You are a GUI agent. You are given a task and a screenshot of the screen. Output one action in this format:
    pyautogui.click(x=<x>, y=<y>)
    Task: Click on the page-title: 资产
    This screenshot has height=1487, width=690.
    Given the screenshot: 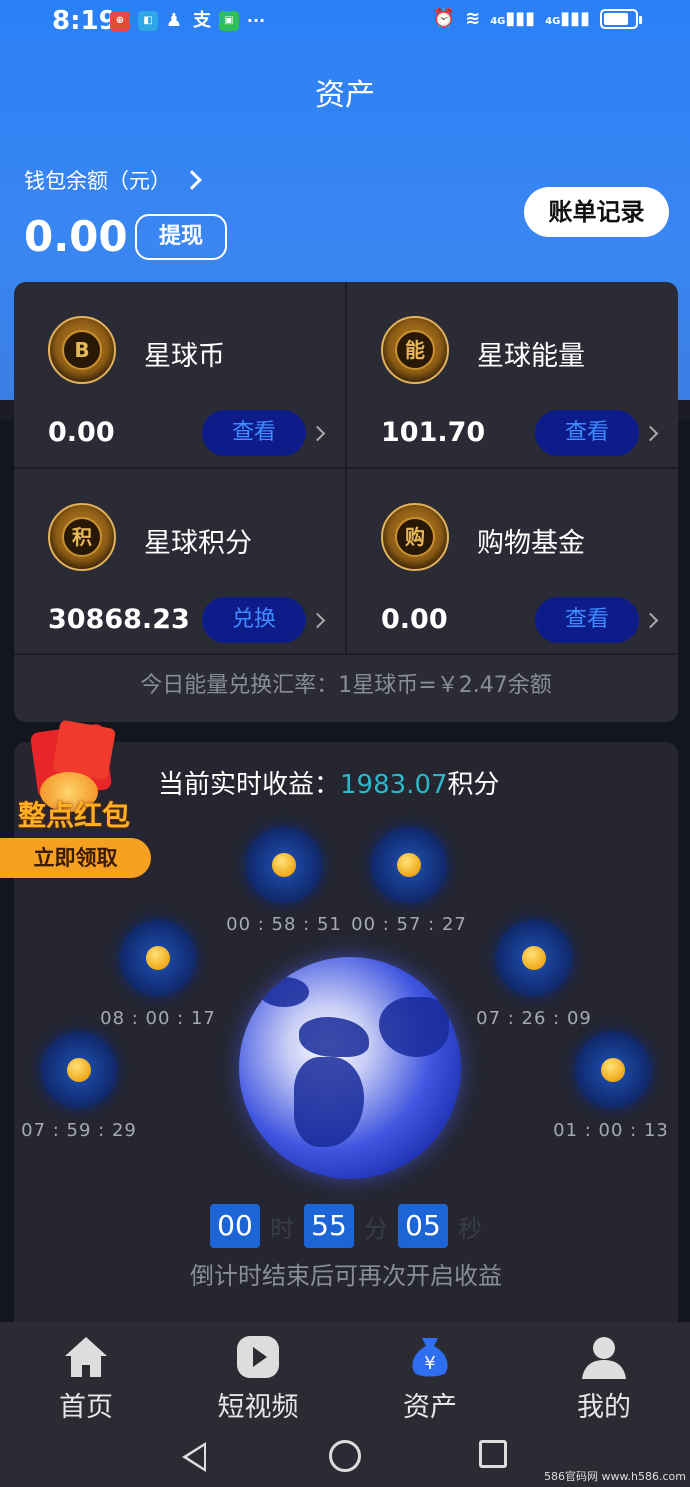 What is the action you would take?
    pyautogui.click(x=345, y=95)
    